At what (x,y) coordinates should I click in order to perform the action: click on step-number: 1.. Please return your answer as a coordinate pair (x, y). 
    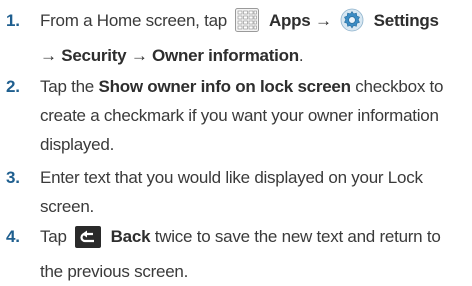
    Looking at the image, I should click on (13, 20).